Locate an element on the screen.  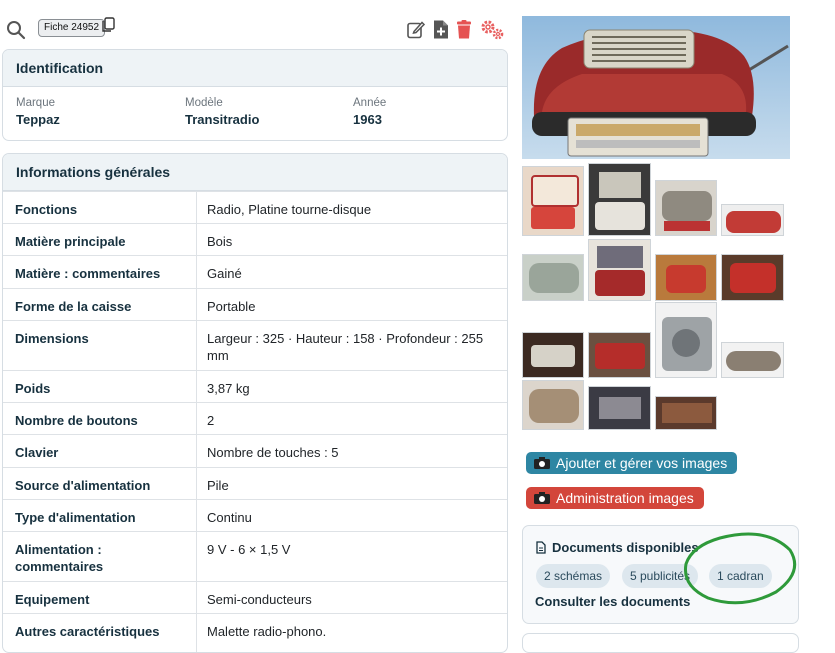
admin-images-label: Administration images is located at coordinates (625, 498).